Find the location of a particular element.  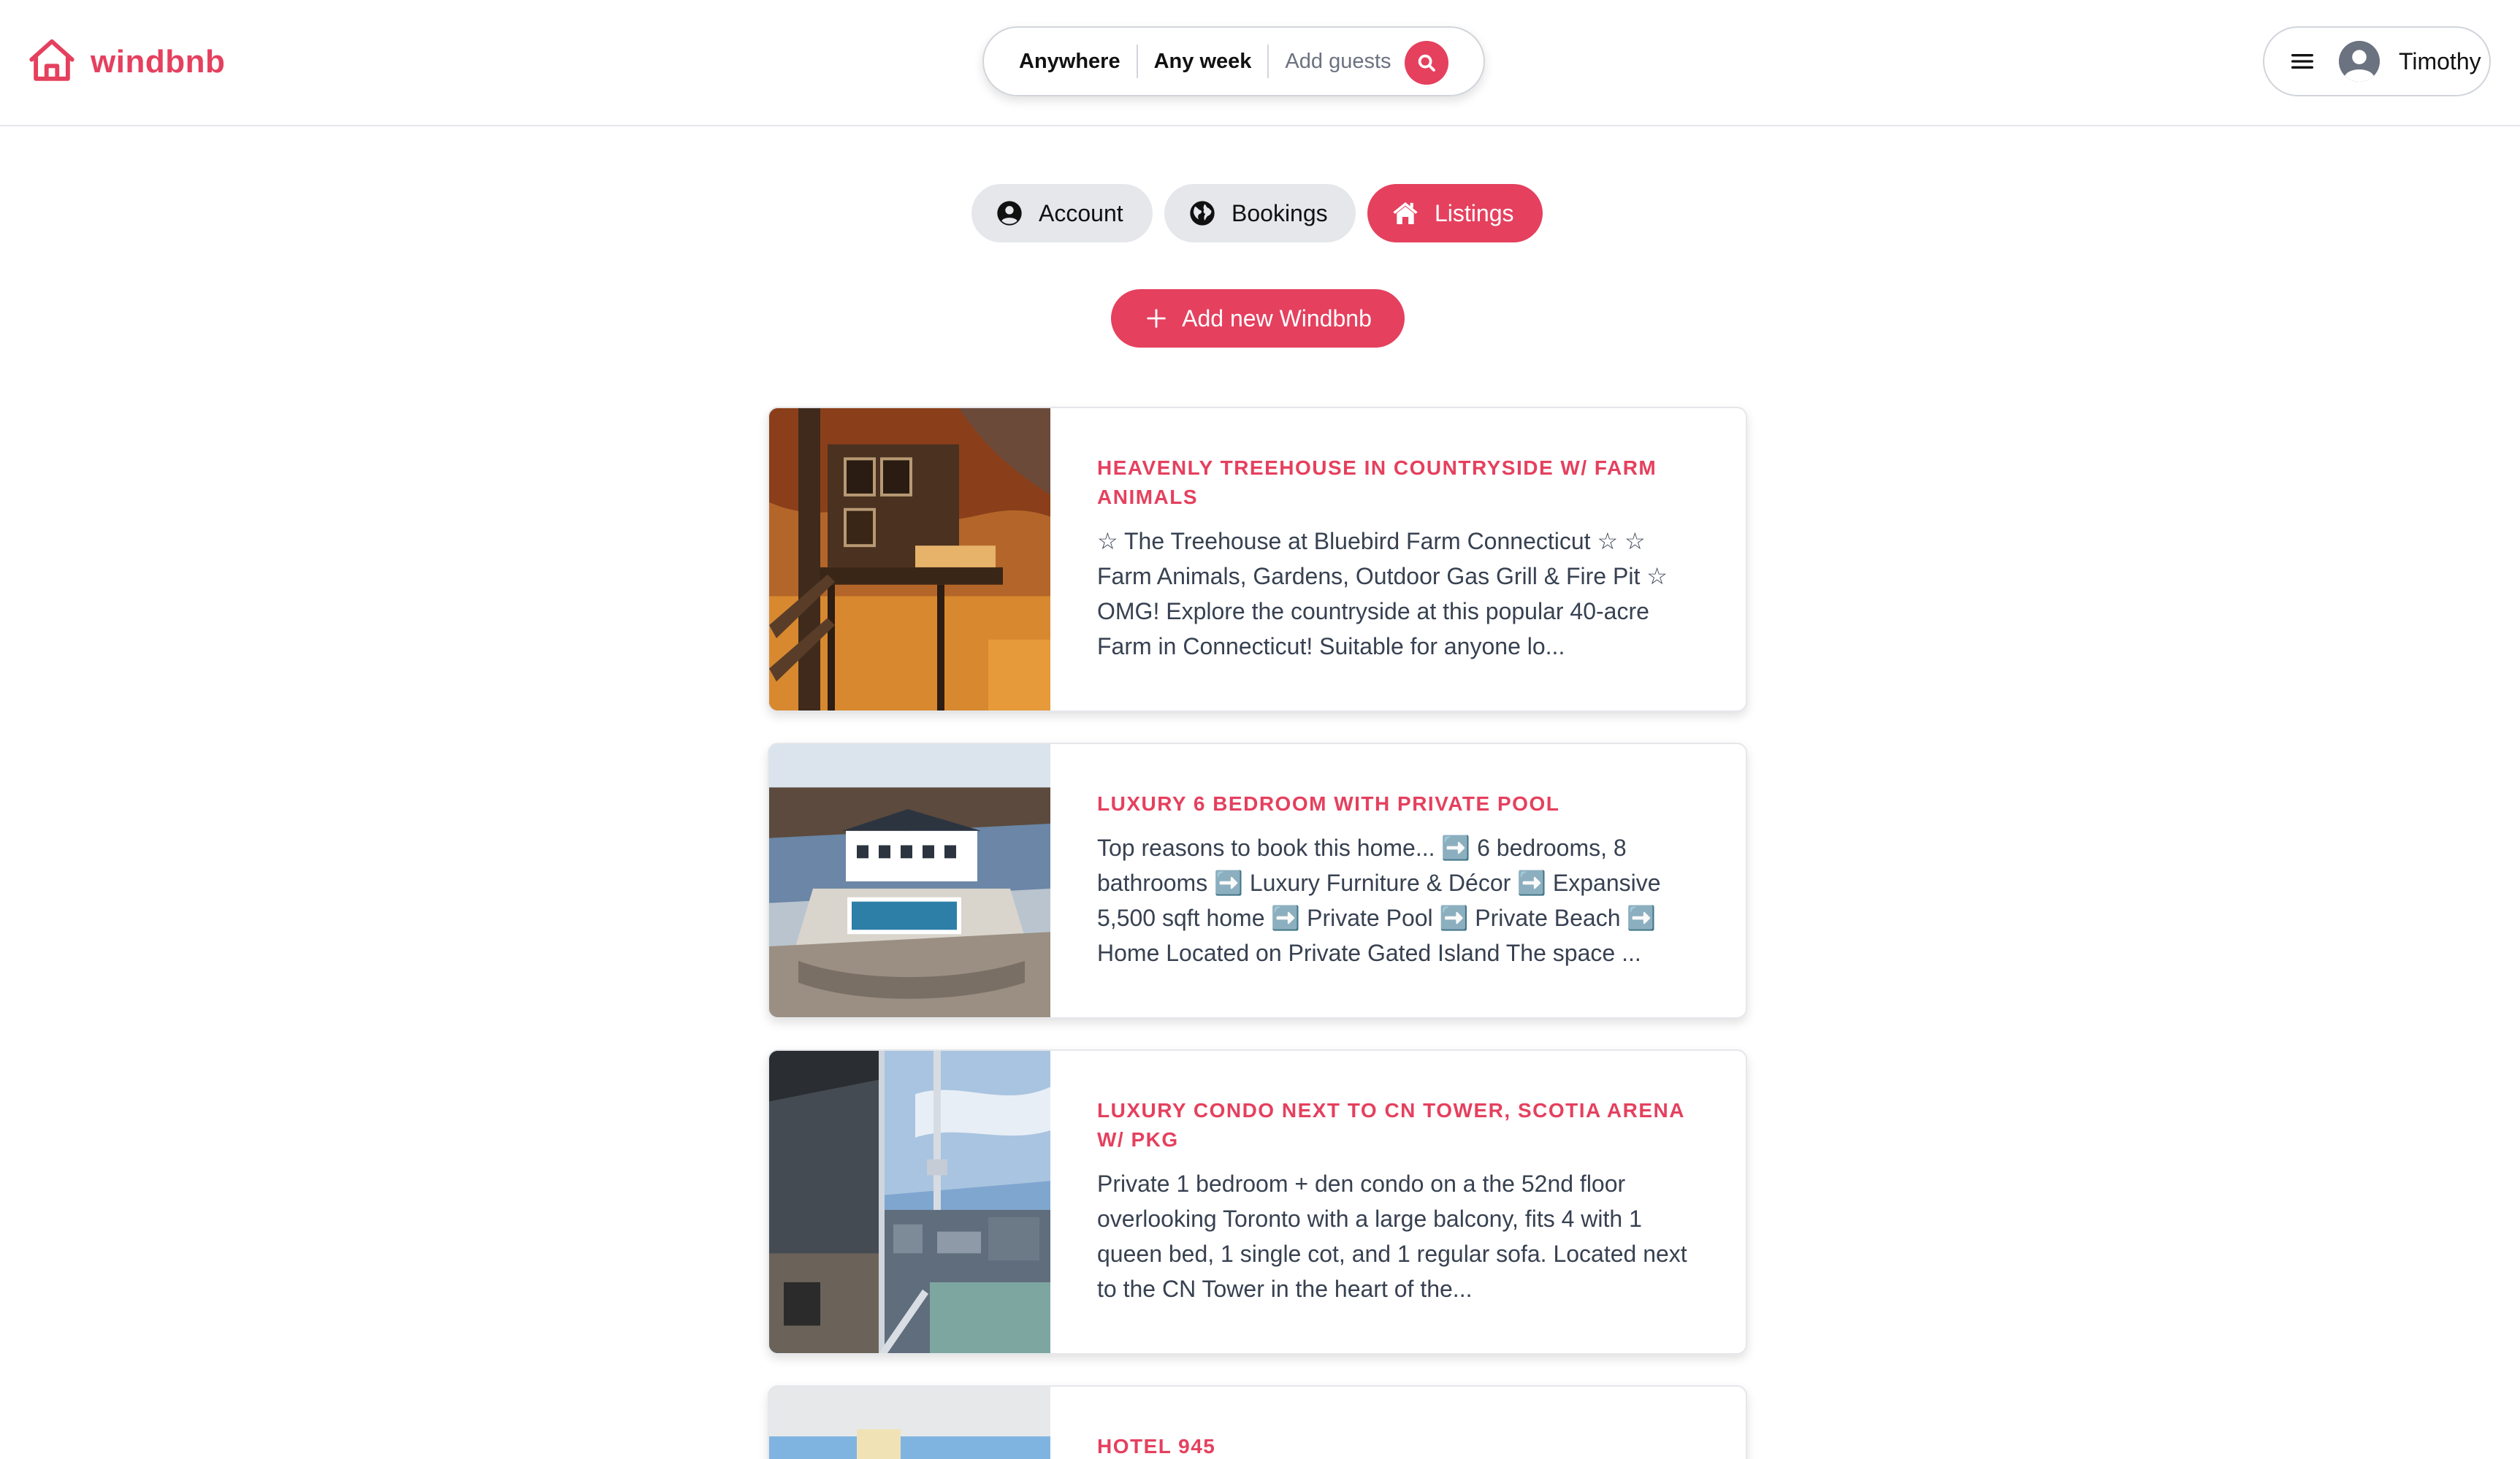

search-bar: Anywhere Any week Add guests is located at coordinates (1233, 61).